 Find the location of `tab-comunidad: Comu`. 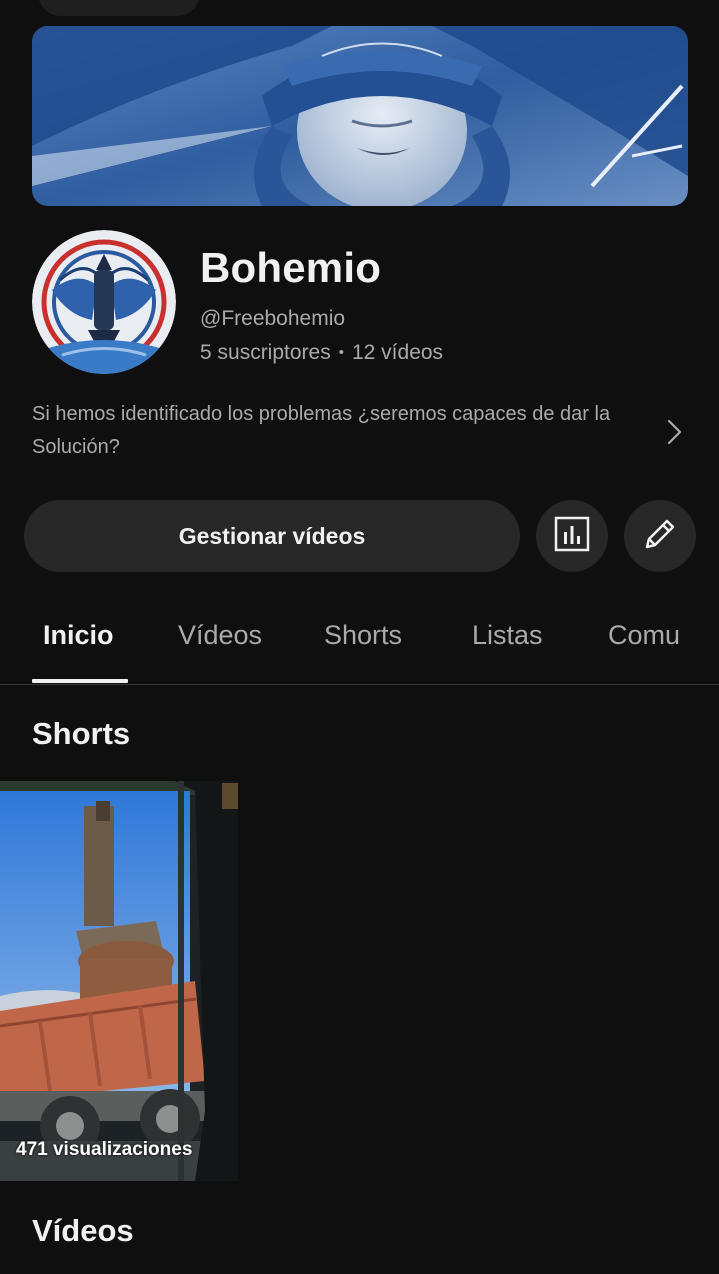

tab-comunidad: Comu is located at coordinates (644, 635).